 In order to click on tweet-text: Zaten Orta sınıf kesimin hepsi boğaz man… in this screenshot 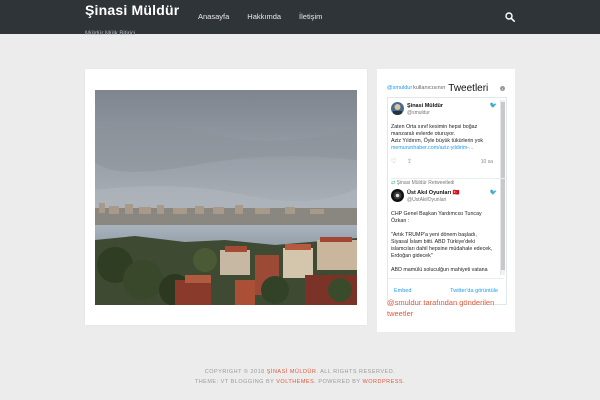, I will do `click(437, 137)`.